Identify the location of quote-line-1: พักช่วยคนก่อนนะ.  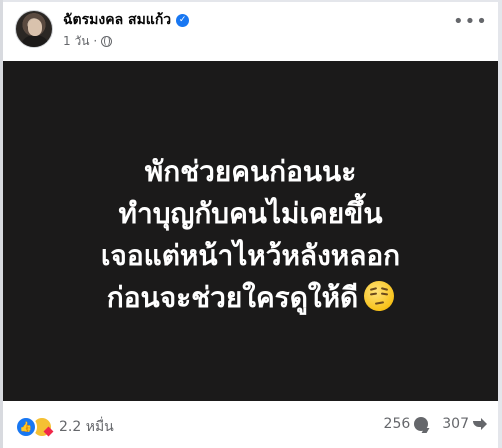
(250, 171).